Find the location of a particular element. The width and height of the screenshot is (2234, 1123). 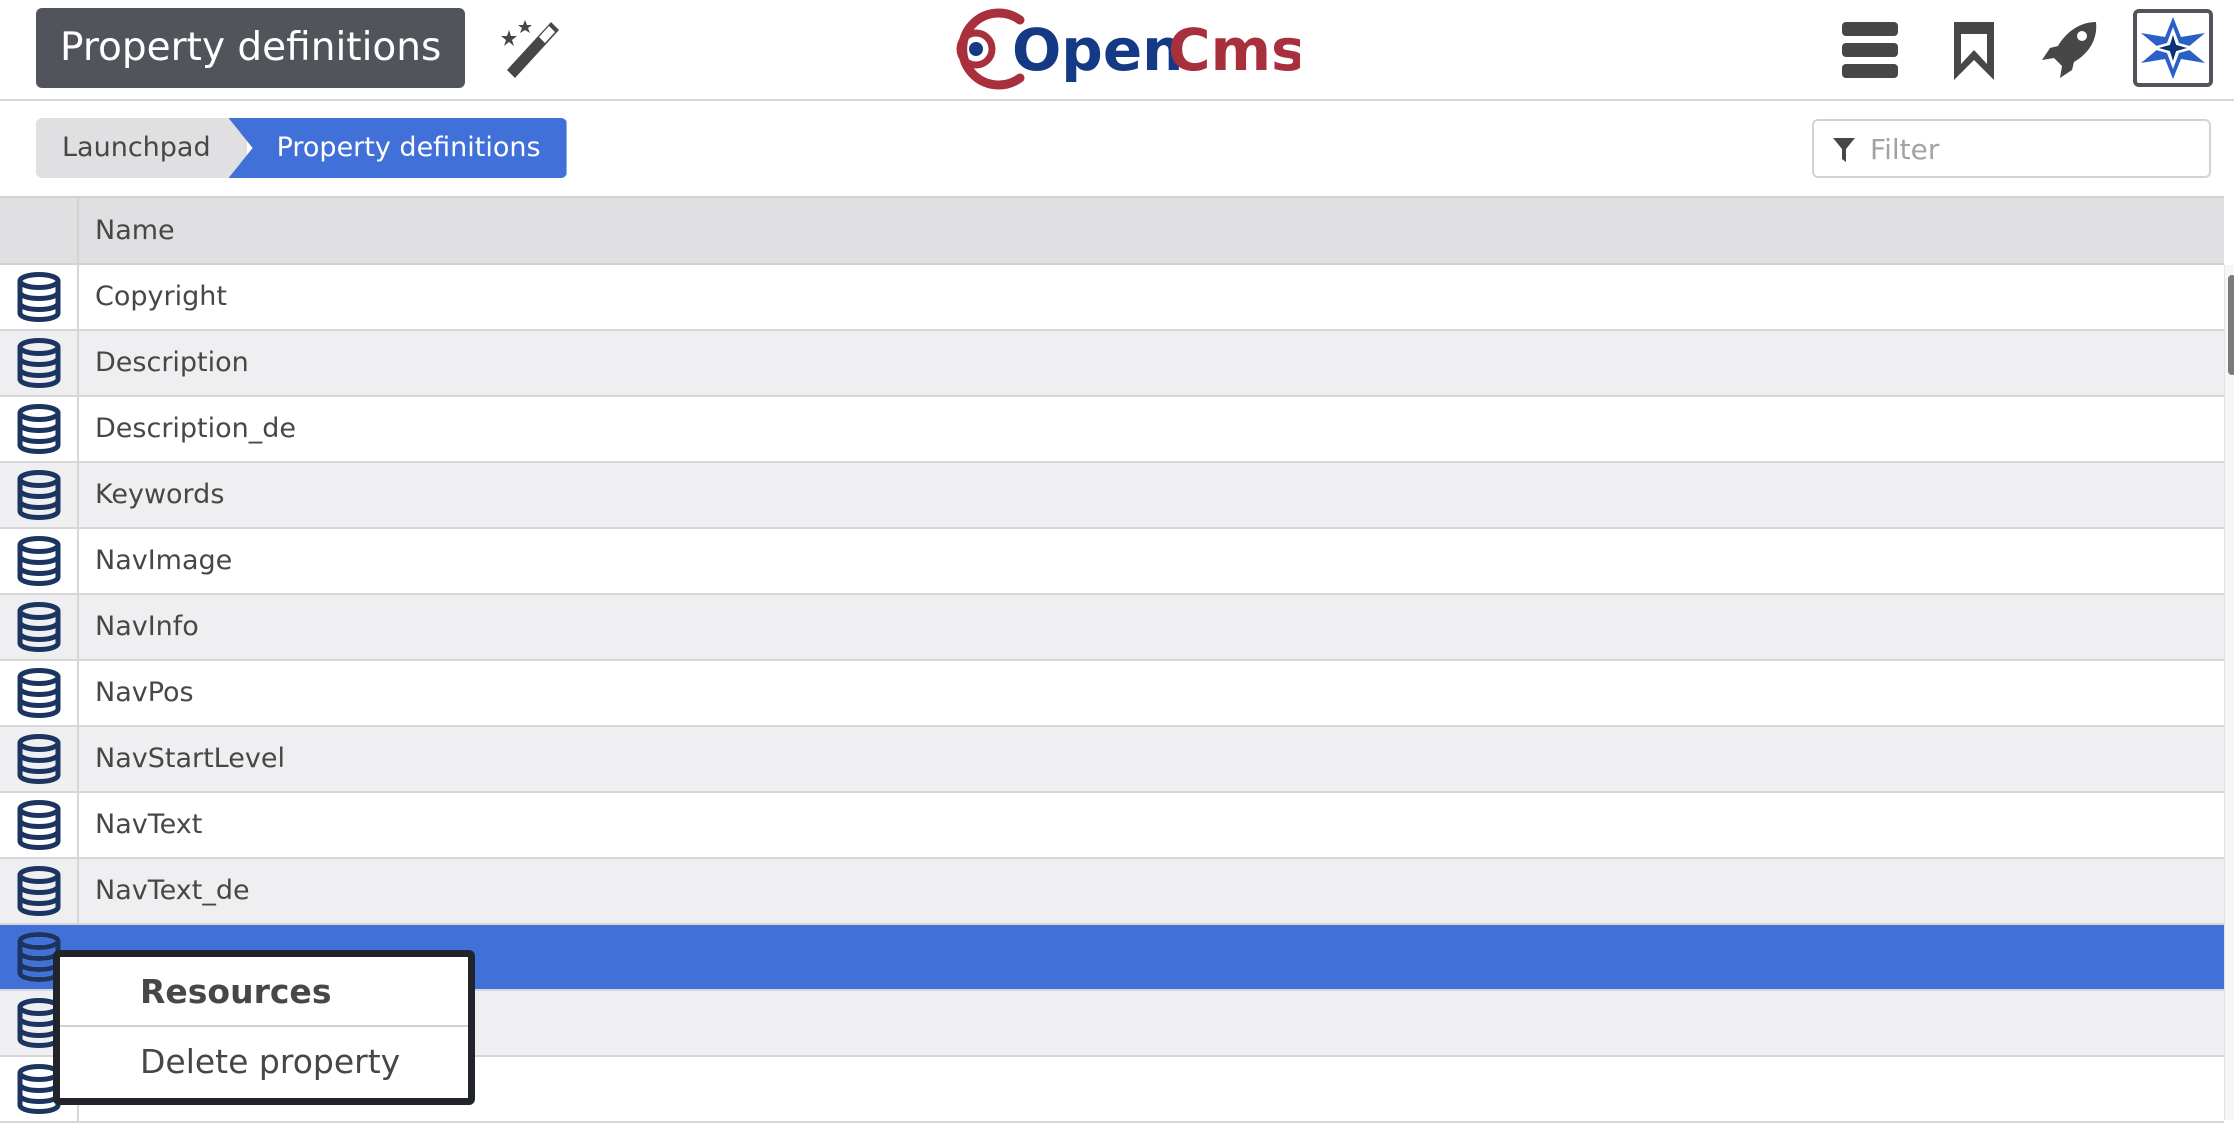

property-name: Description is located at coordinates (172, 362).